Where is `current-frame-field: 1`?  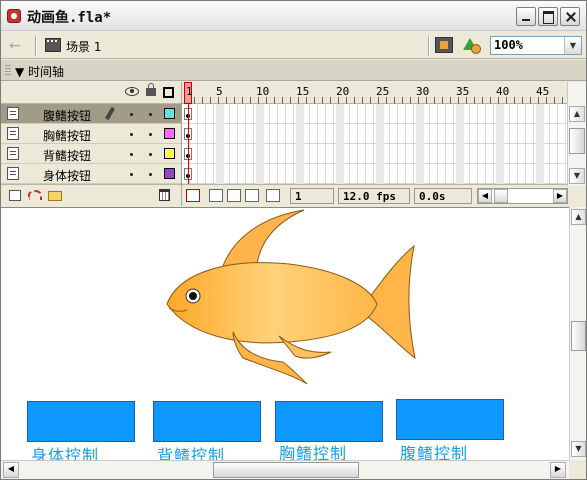
current-frame-field: 1 is located at coordinates (312, 196).